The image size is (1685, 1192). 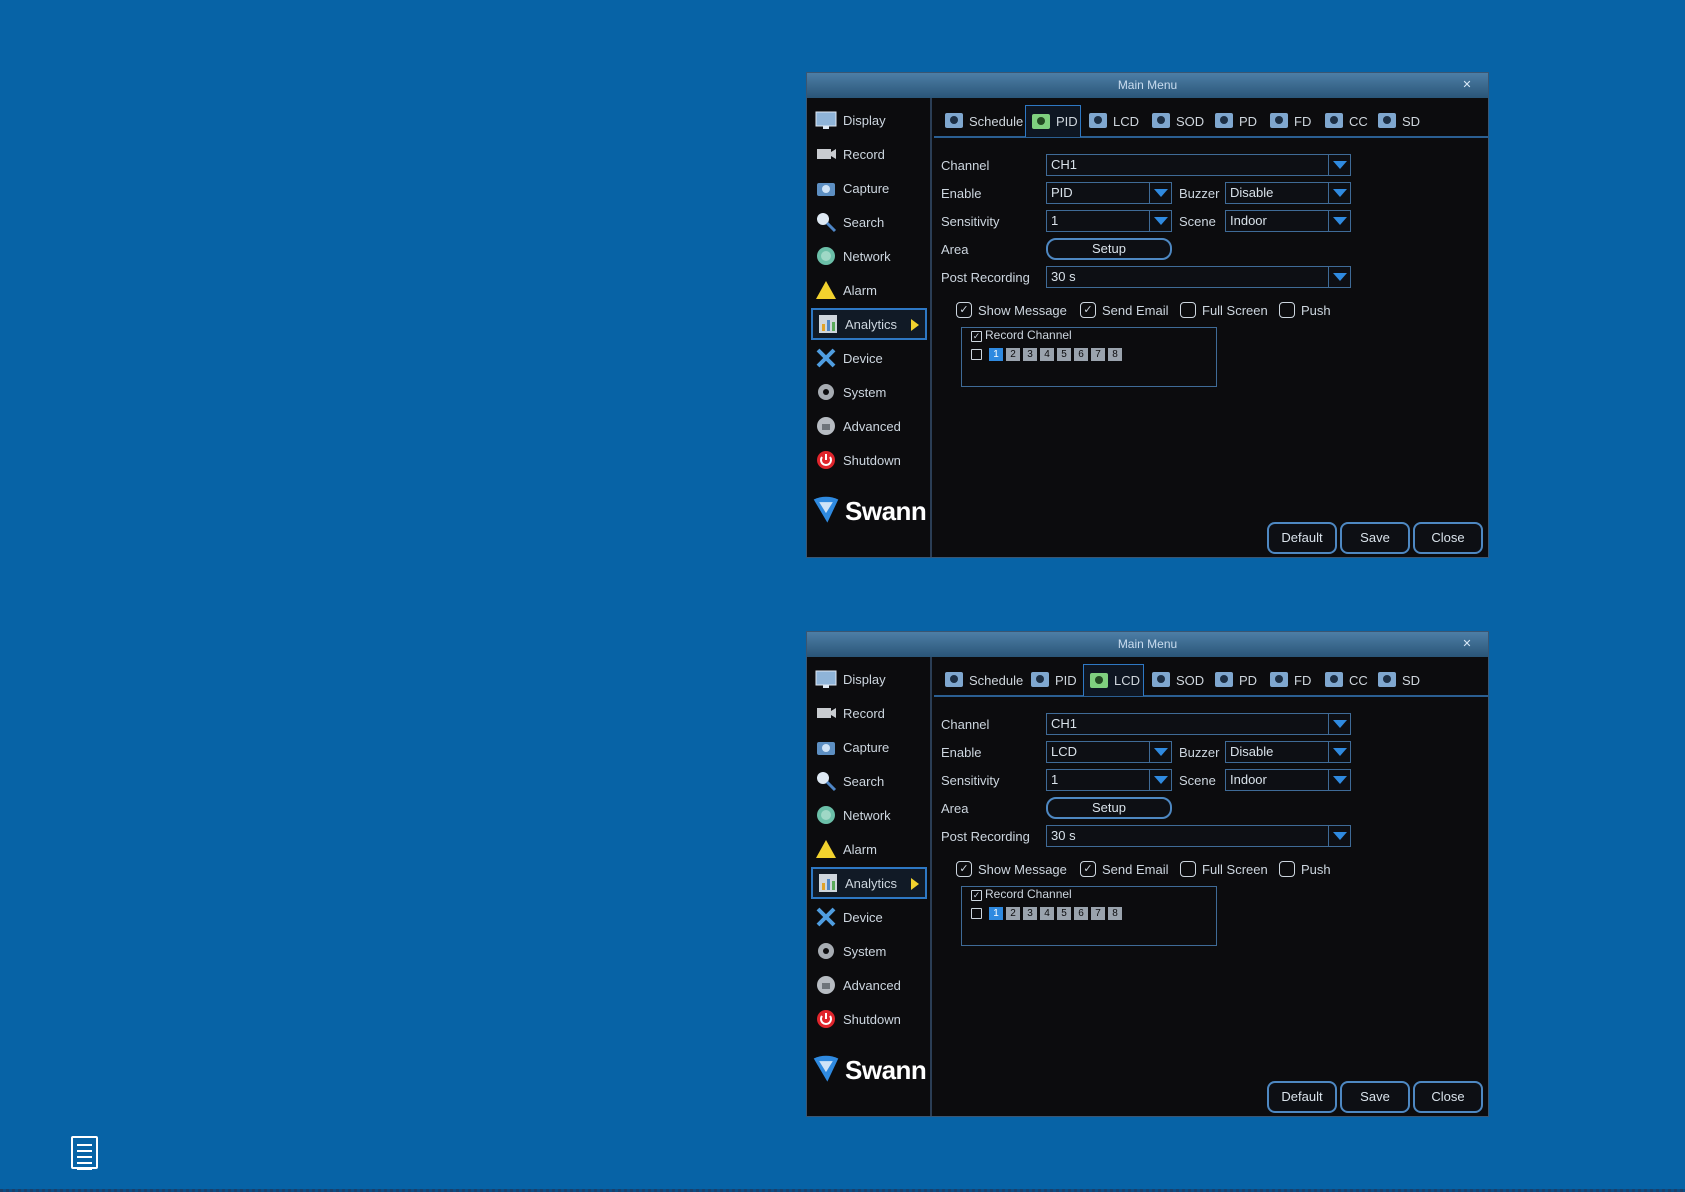 What do you see at coordinates (1252, 192) in the screenshot?
I see `buzzer-value: Disable` at bounding box center [1252, 192].